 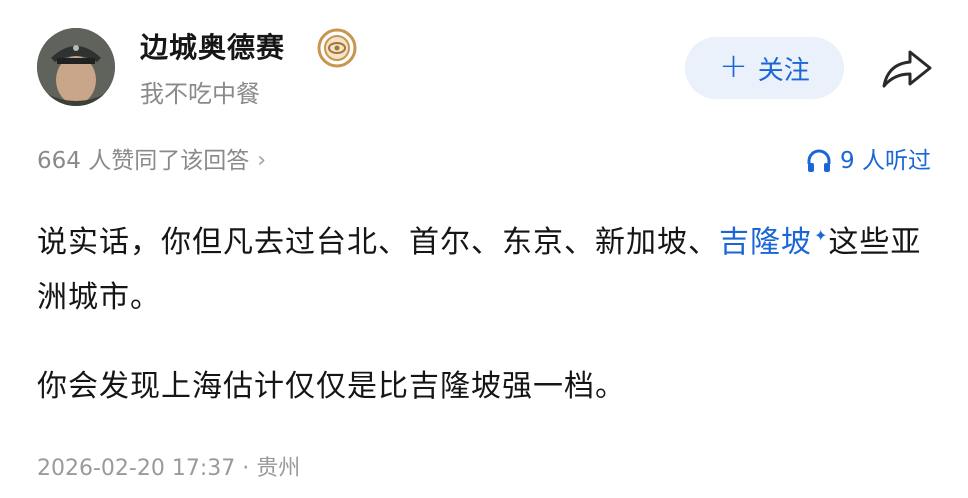 I want to click on likes-text: 664 人赞同了该回答, so click(x=143, y=161).